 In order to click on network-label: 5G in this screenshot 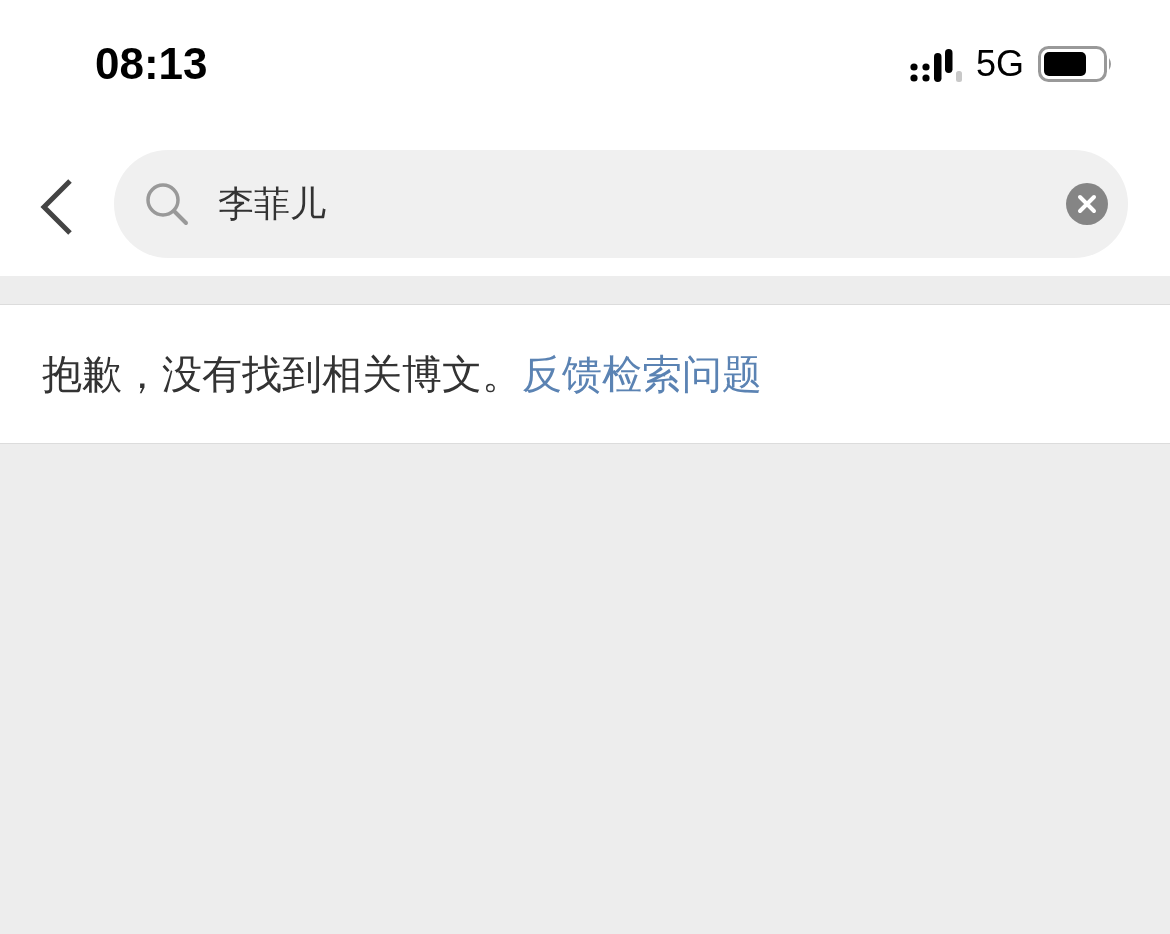, I will do `click(999, 64)`.